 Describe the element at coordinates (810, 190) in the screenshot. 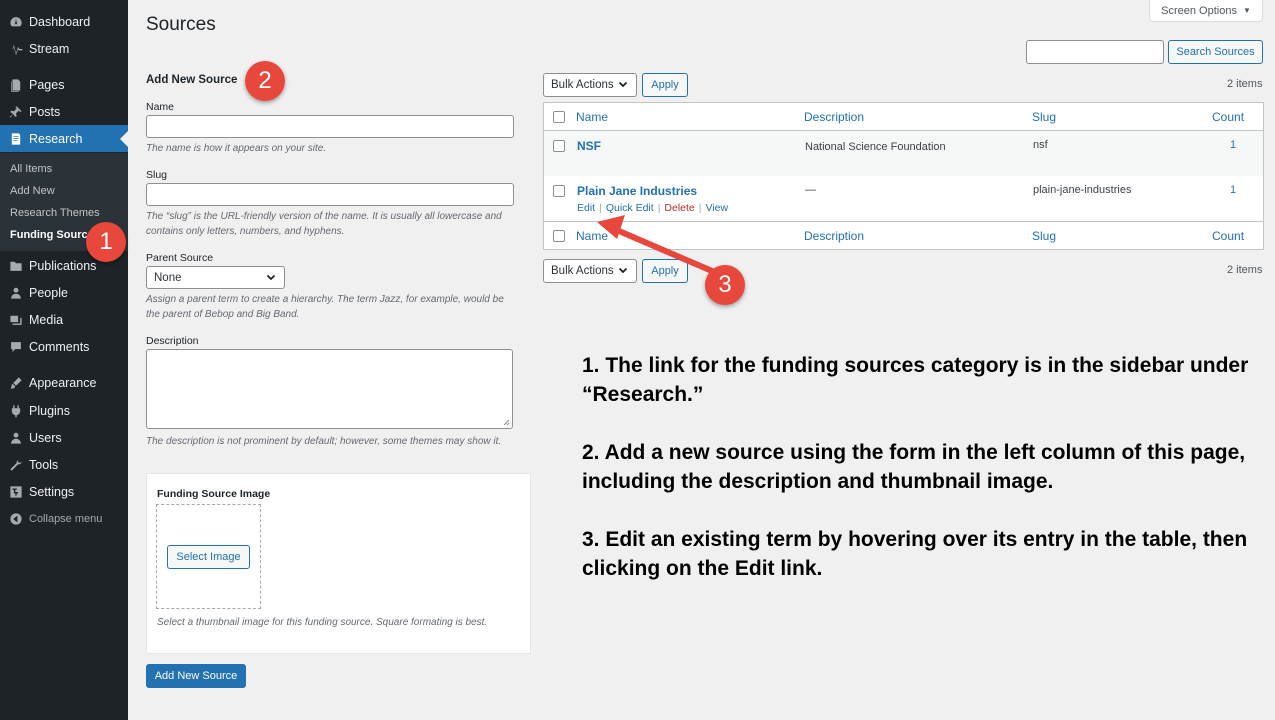

I see `term-description: —` at that location.